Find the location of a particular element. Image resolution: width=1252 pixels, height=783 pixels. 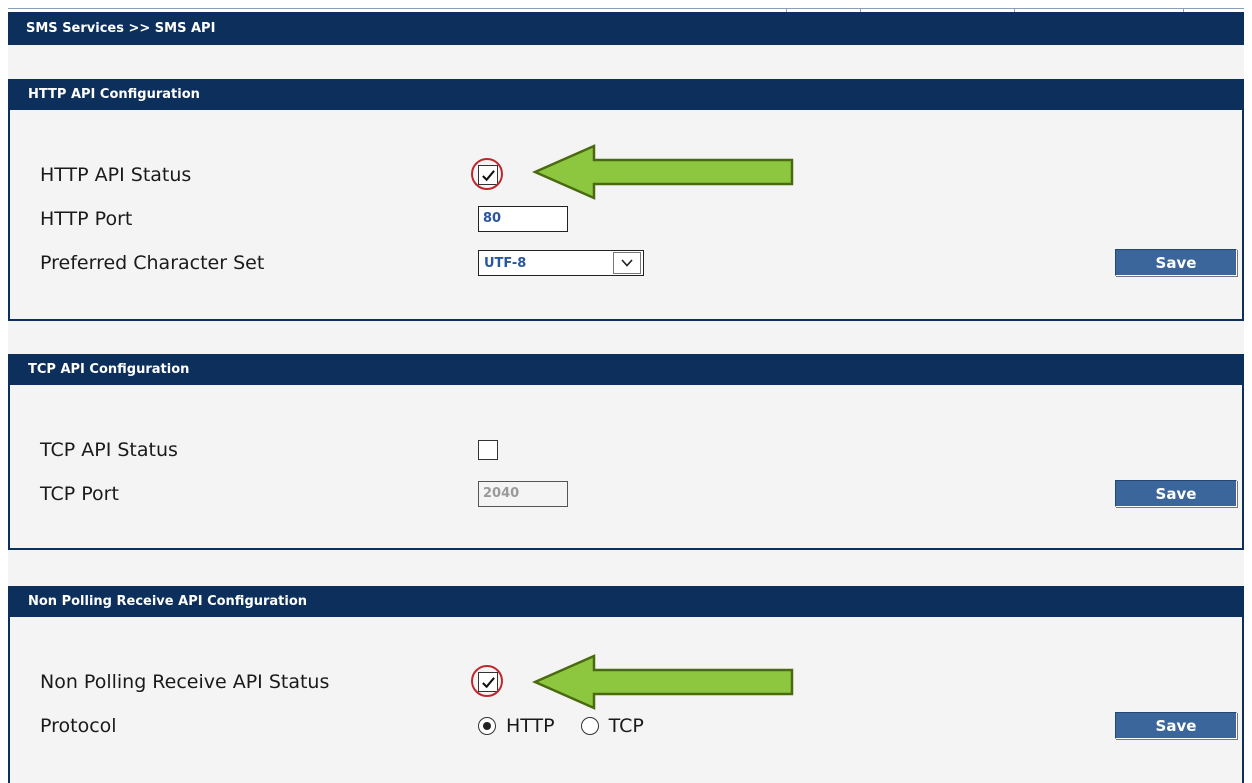

tcp-api-status-label: TCP API Status is located at coordinates (109, 450).